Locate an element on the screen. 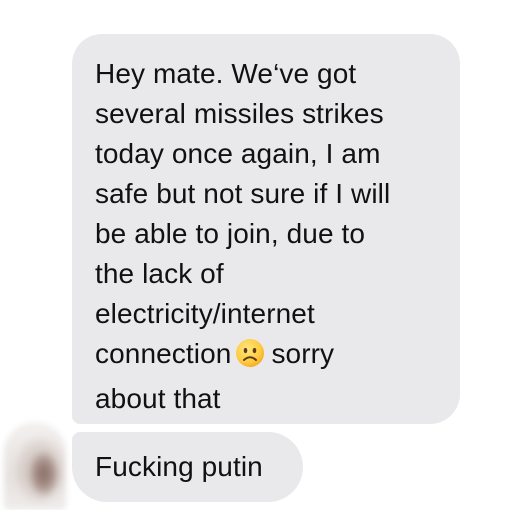 The width and height of the screenshot is (532, 510). message-text-fragment: sorry is located at coordinates (303, 353).